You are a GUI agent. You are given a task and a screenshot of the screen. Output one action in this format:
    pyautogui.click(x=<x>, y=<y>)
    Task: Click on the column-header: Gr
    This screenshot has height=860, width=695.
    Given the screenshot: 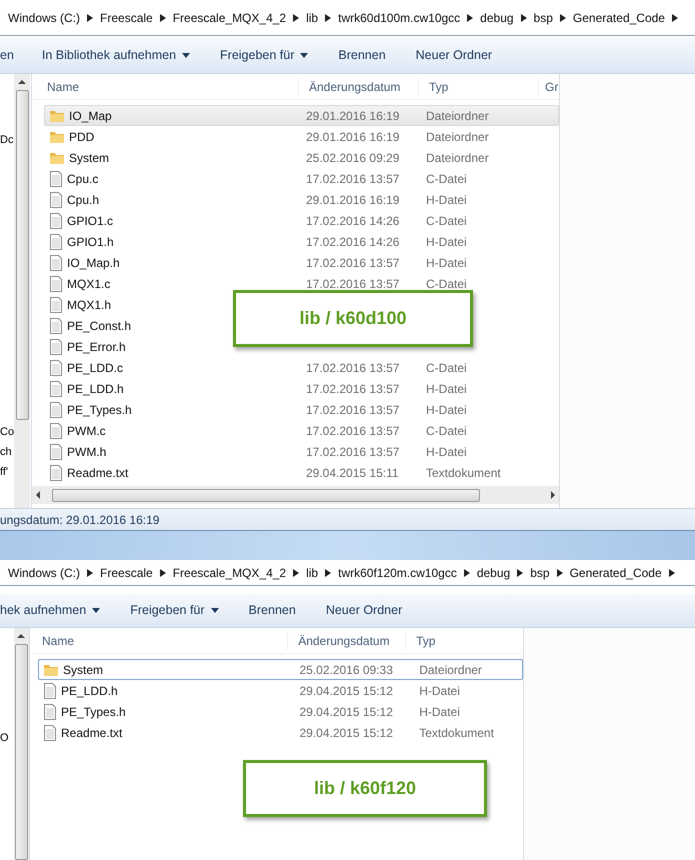 What is the action you would take?
    pyautogui.click(x=548, y=87)
    